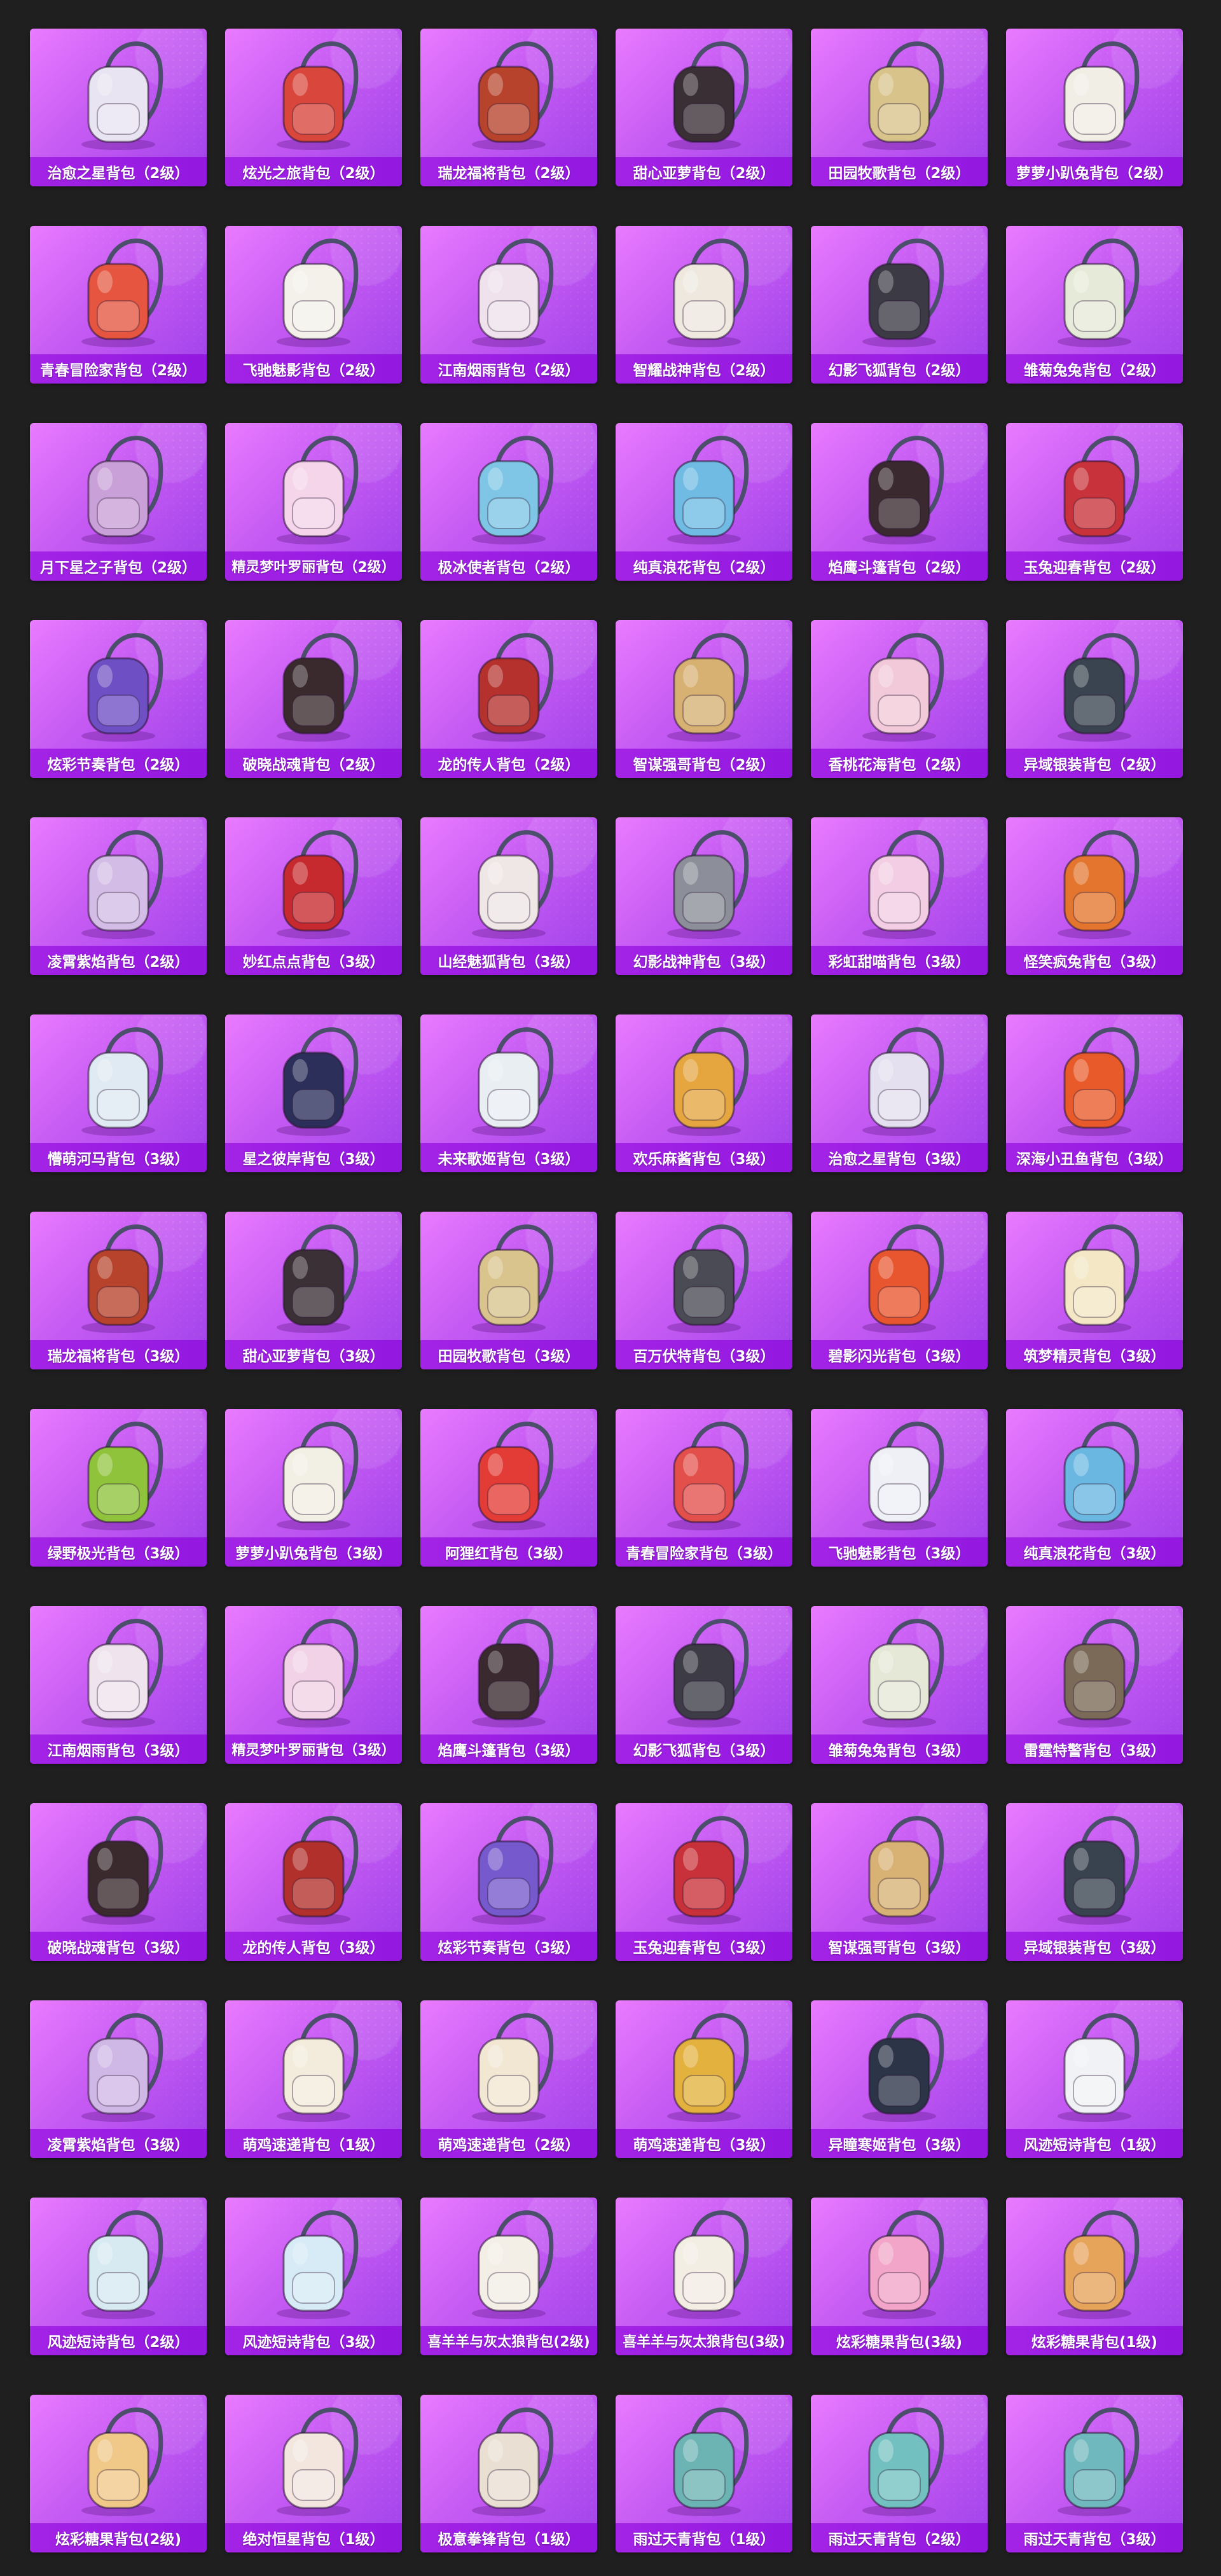  Describe the element at coordinates (704, 1093) in the screenshot. I see `backpack-card: 欢乐麻酱背包（3级）` at that location.